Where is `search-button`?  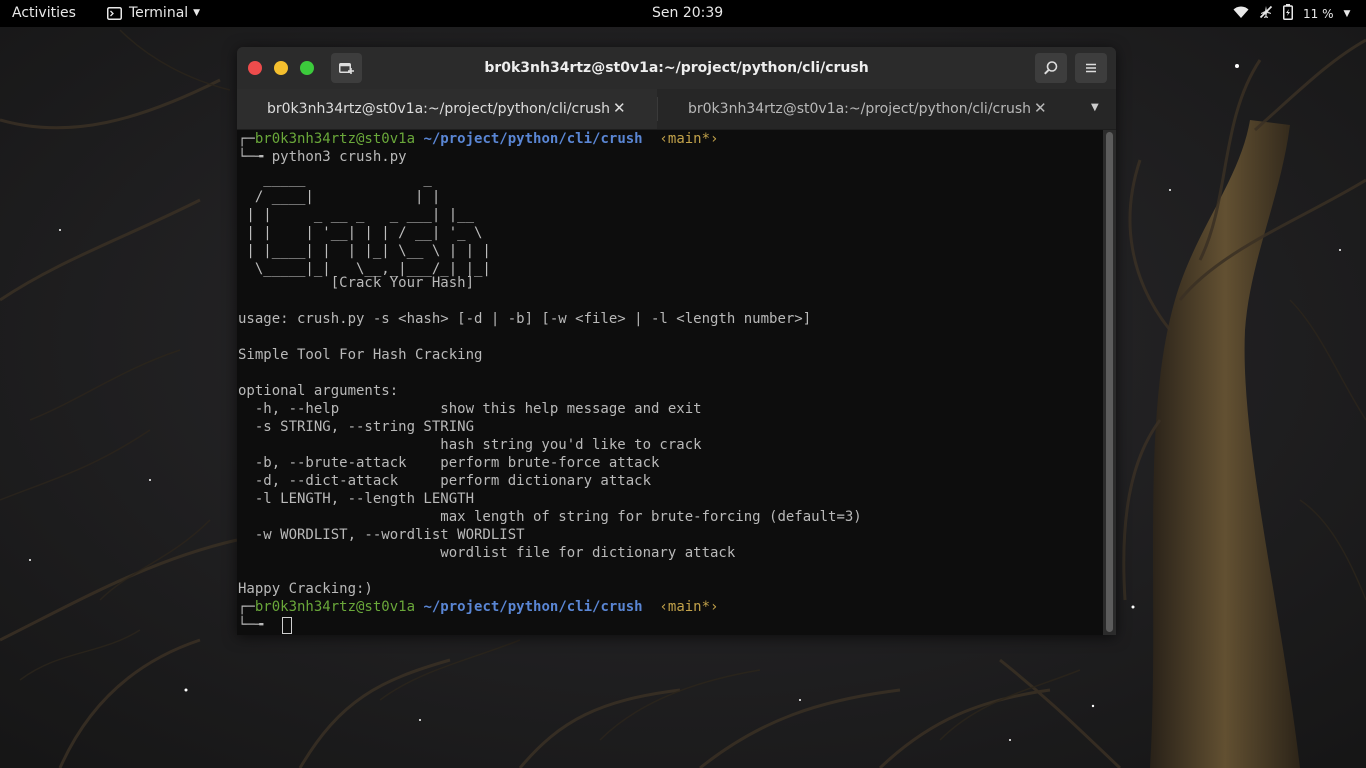
search-button is located at coordinates (1051, 68).